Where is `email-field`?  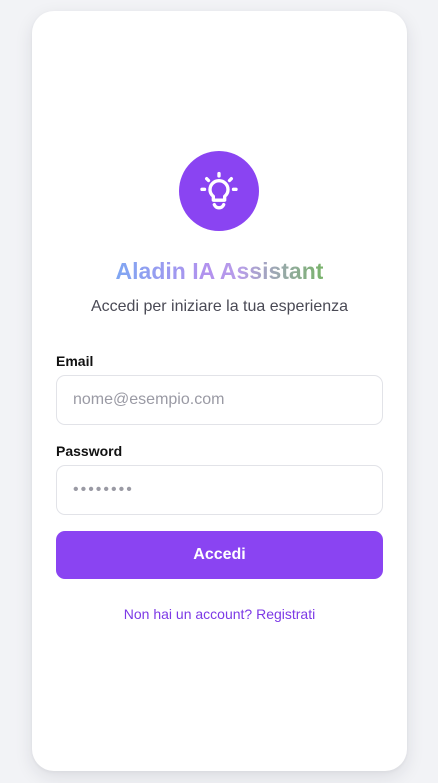
email-field is located at coordinates (219, 400).